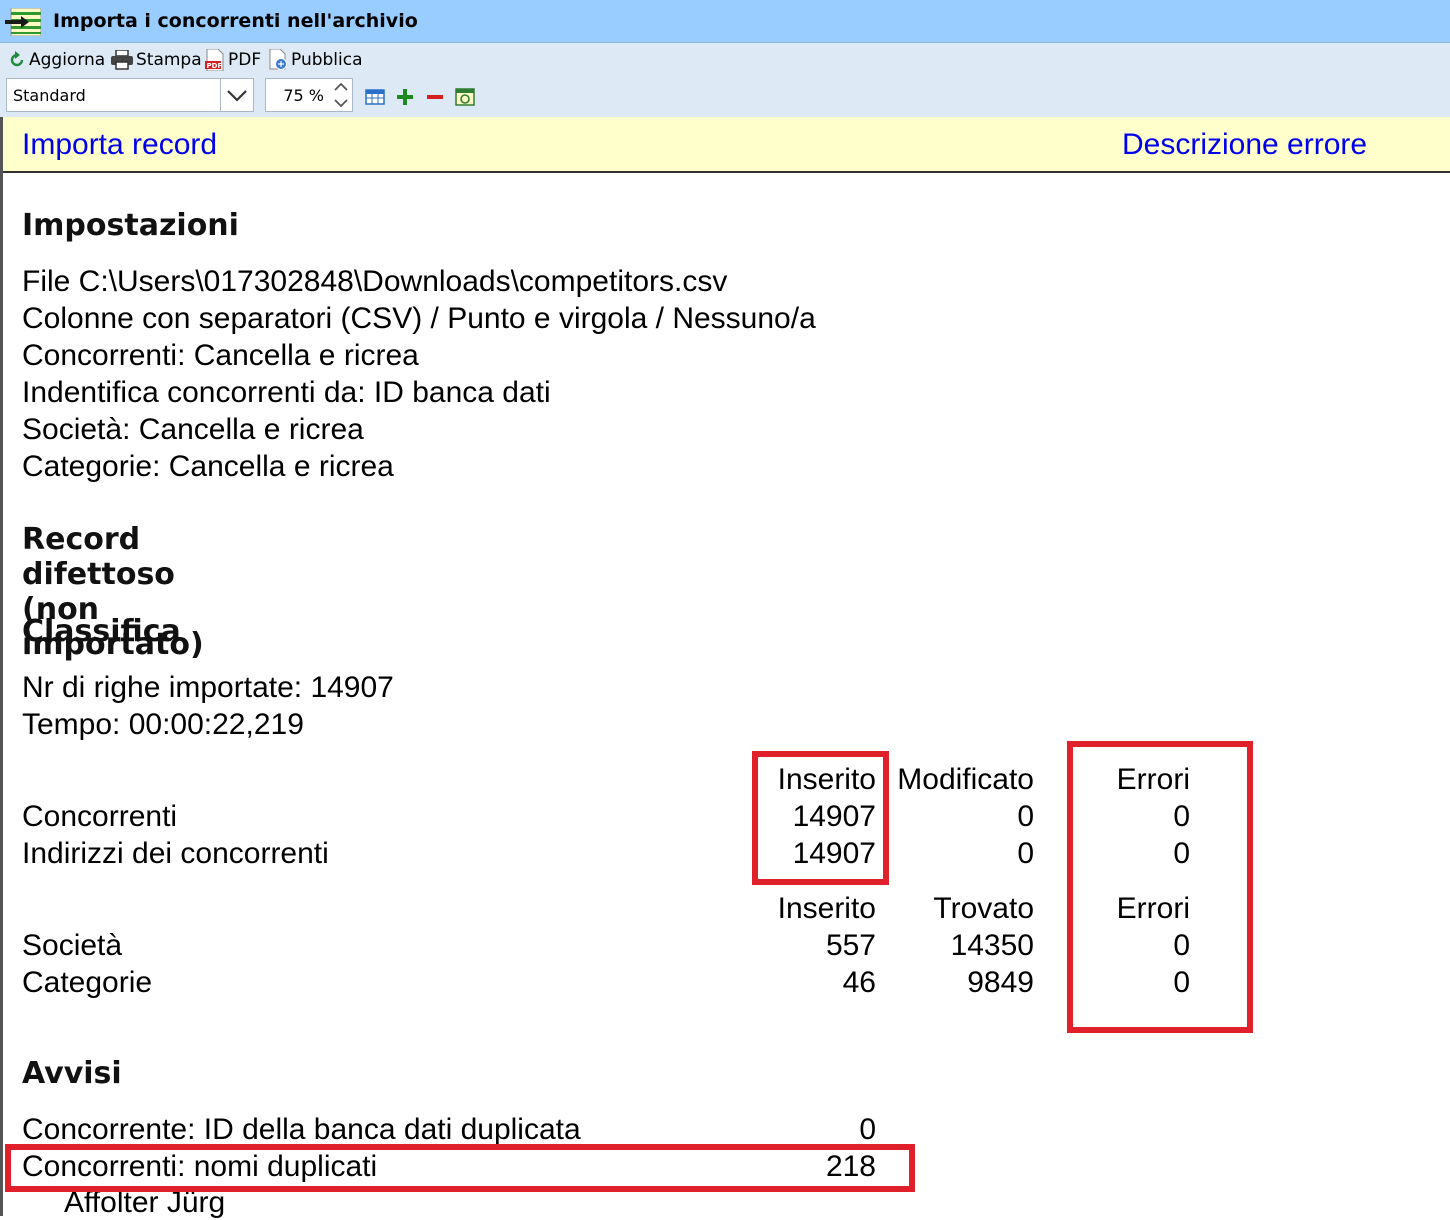 The image size is (1450, 1220). What do you see at coordinates (175, 853) in the screenshot?
I see `row-label-addresses: Indirizzi dei concorrenti` at bounding box center [175, 853].